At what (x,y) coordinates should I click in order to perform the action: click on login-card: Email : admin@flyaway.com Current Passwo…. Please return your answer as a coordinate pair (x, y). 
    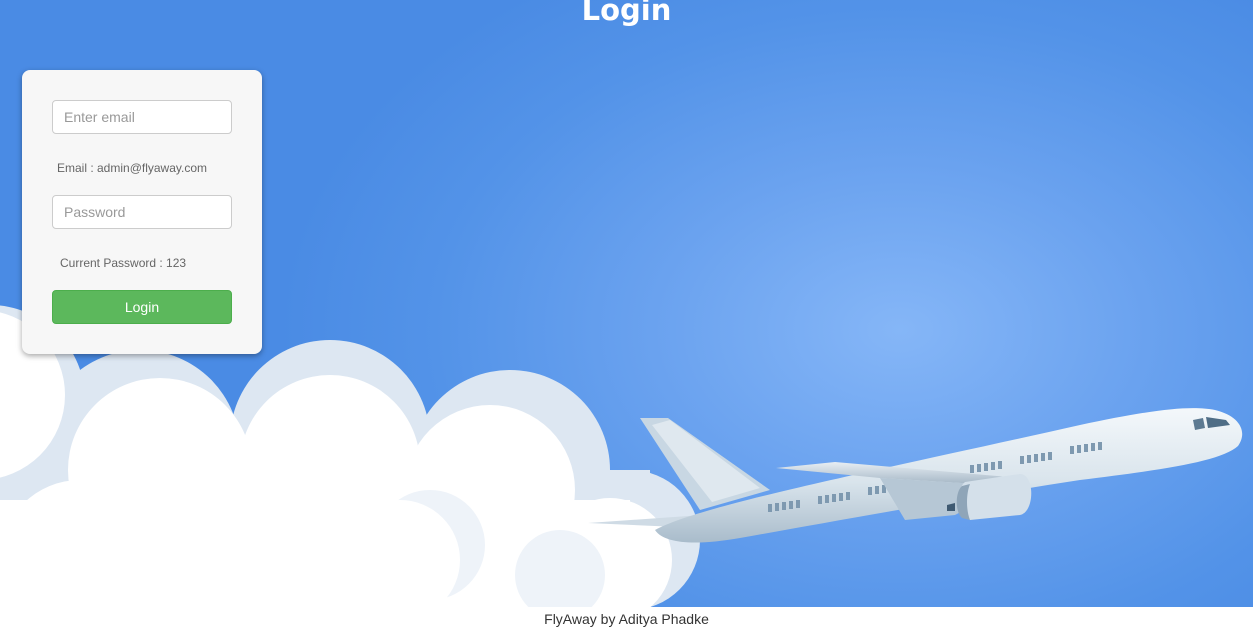
    Looking at the image, I should click on (142, 212).